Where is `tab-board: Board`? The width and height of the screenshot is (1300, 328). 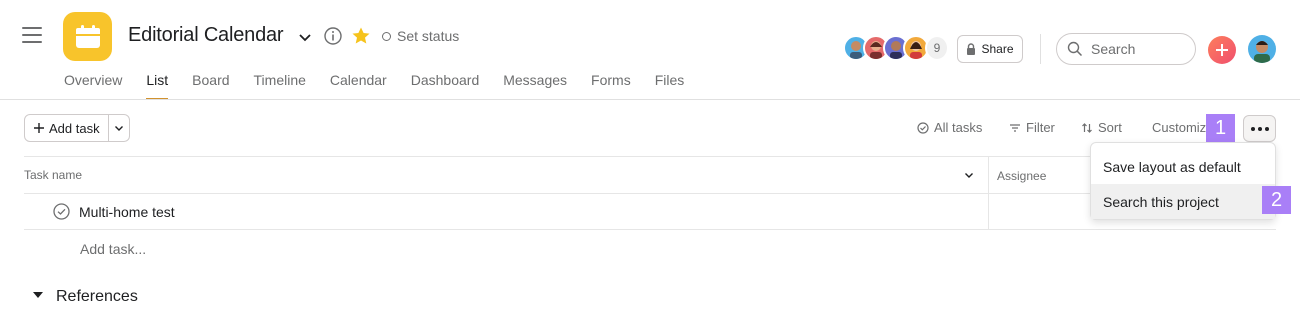
tab-board: Board is located at coordinates (210, 86).